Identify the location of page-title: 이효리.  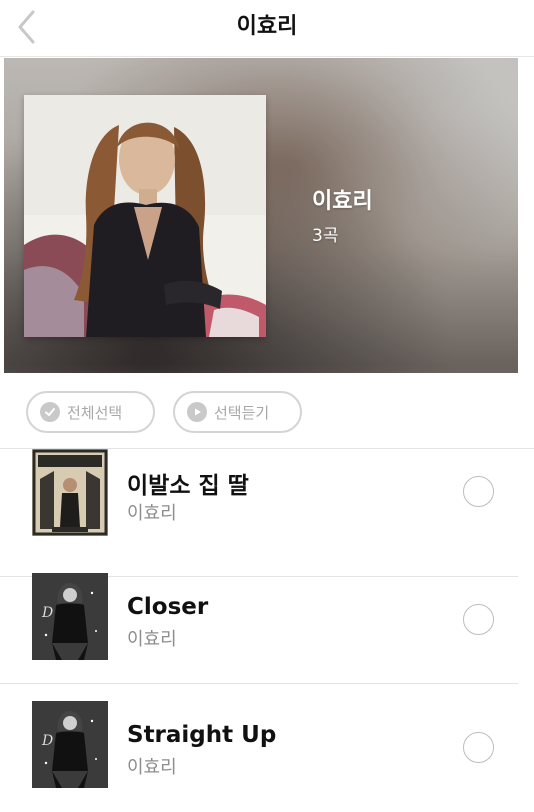
(267, 26).